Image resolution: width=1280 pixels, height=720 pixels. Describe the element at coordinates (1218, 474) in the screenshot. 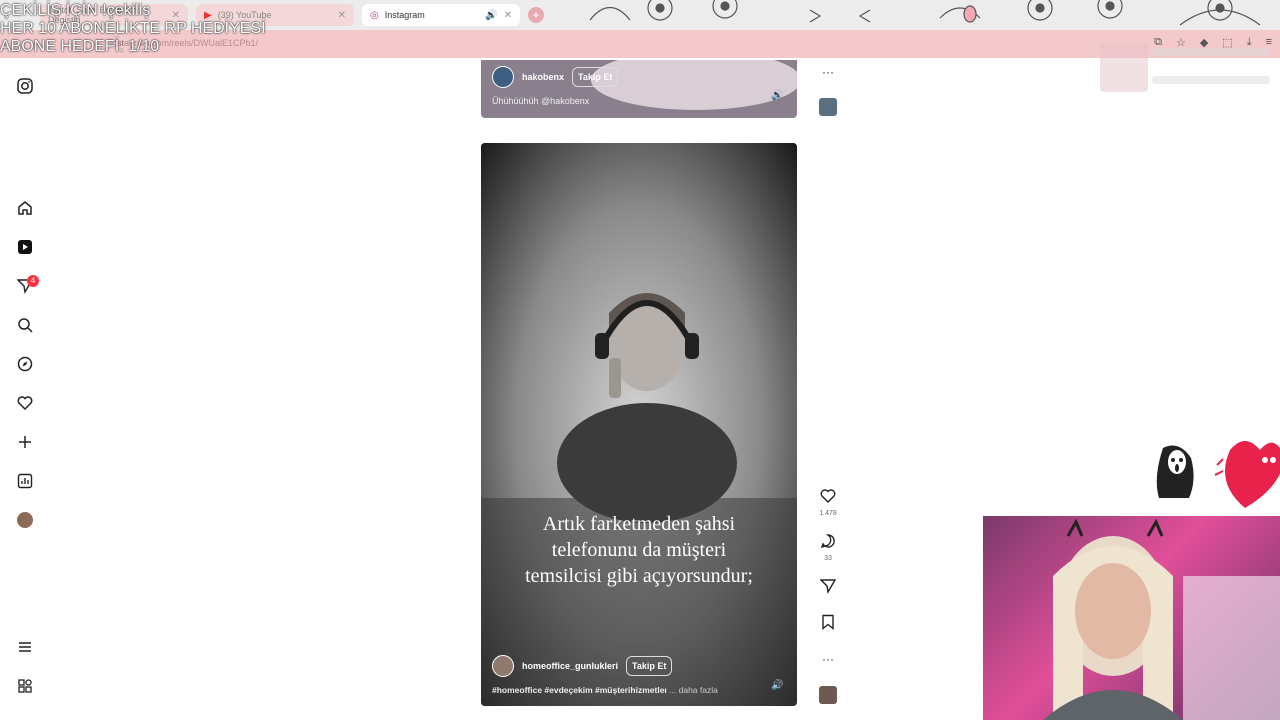

I see `ghost-heart-stickers` at that location.